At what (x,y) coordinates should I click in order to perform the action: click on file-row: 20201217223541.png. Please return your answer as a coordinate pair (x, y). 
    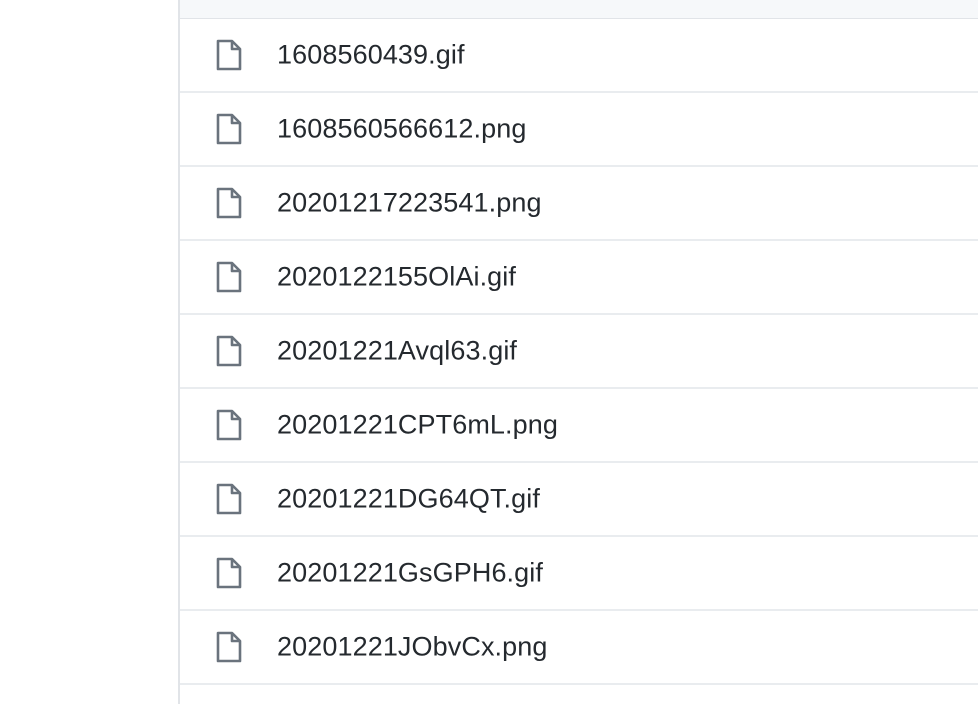
    Looking at the image, I should click on (579, 204).